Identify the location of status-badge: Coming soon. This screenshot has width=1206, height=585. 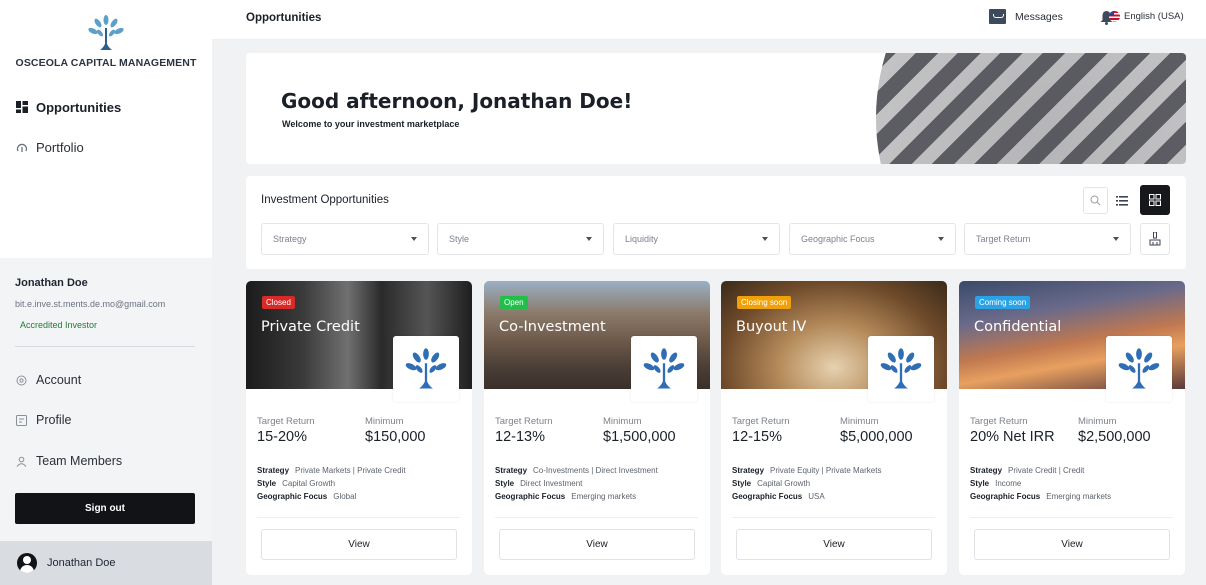
(1003, 302).